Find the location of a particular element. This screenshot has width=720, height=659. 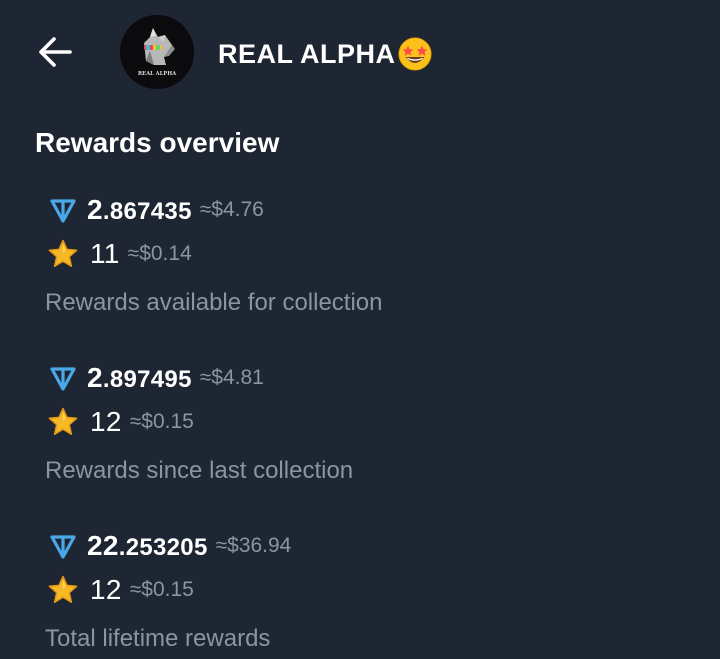

back-button is located at coordinates (55, 52).